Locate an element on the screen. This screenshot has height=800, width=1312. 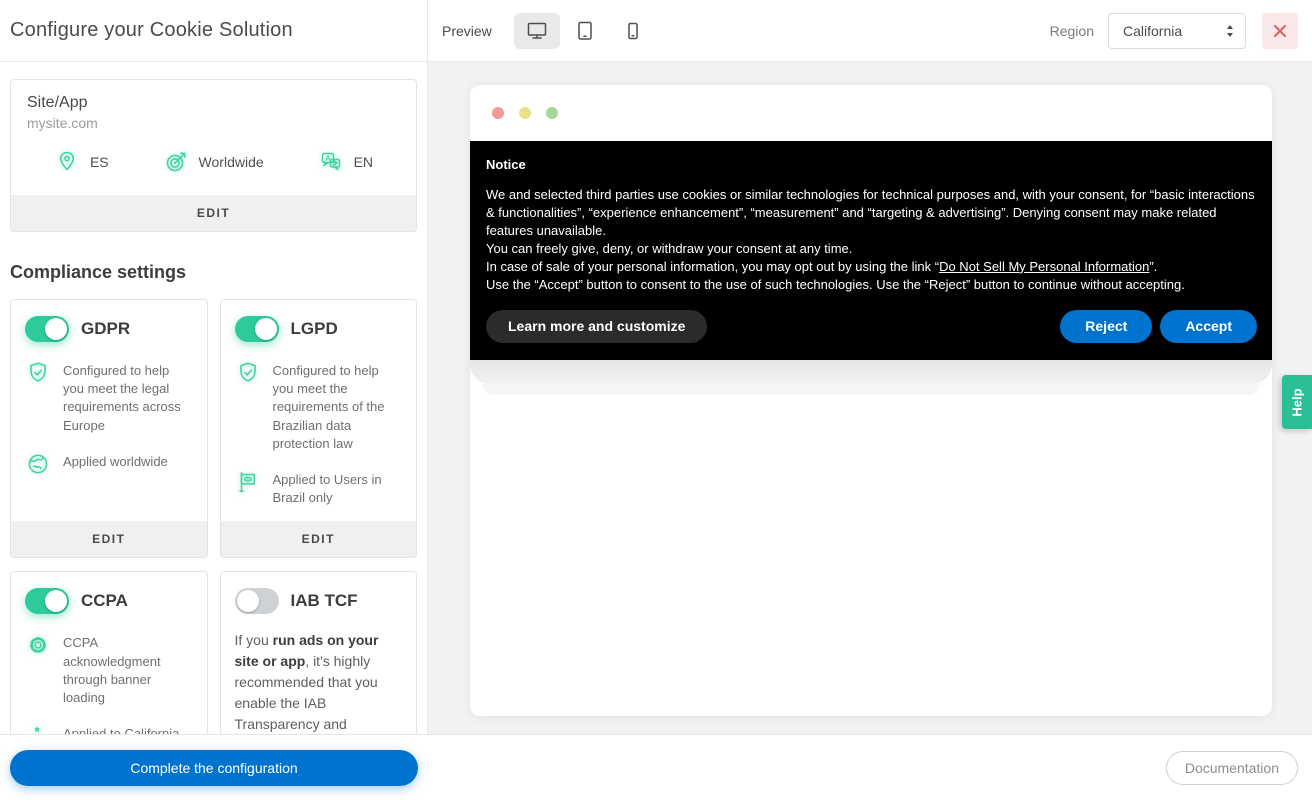
preview-topbar: Preview Region California is located at coordinates (870, 31).